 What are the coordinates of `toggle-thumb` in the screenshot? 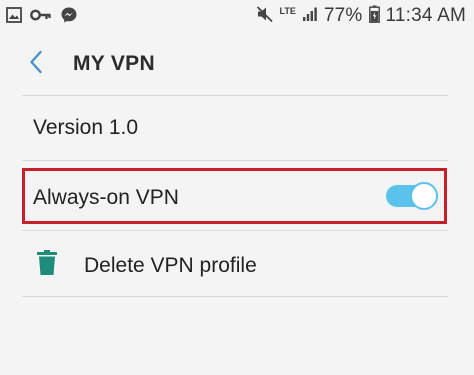 It's located at (424, 196).